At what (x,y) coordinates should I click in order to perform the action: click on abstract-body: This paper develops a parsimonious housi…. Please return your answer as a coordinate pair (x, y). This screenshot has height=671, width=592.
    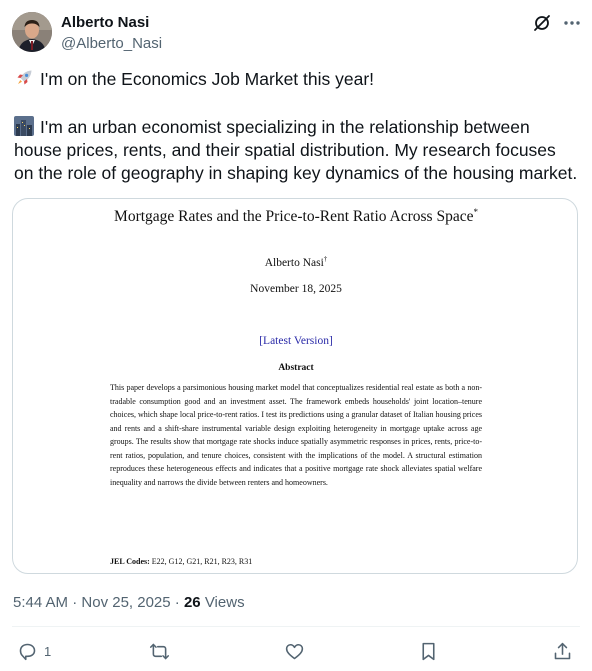
    Looking at the image, I should click on (296, 435).